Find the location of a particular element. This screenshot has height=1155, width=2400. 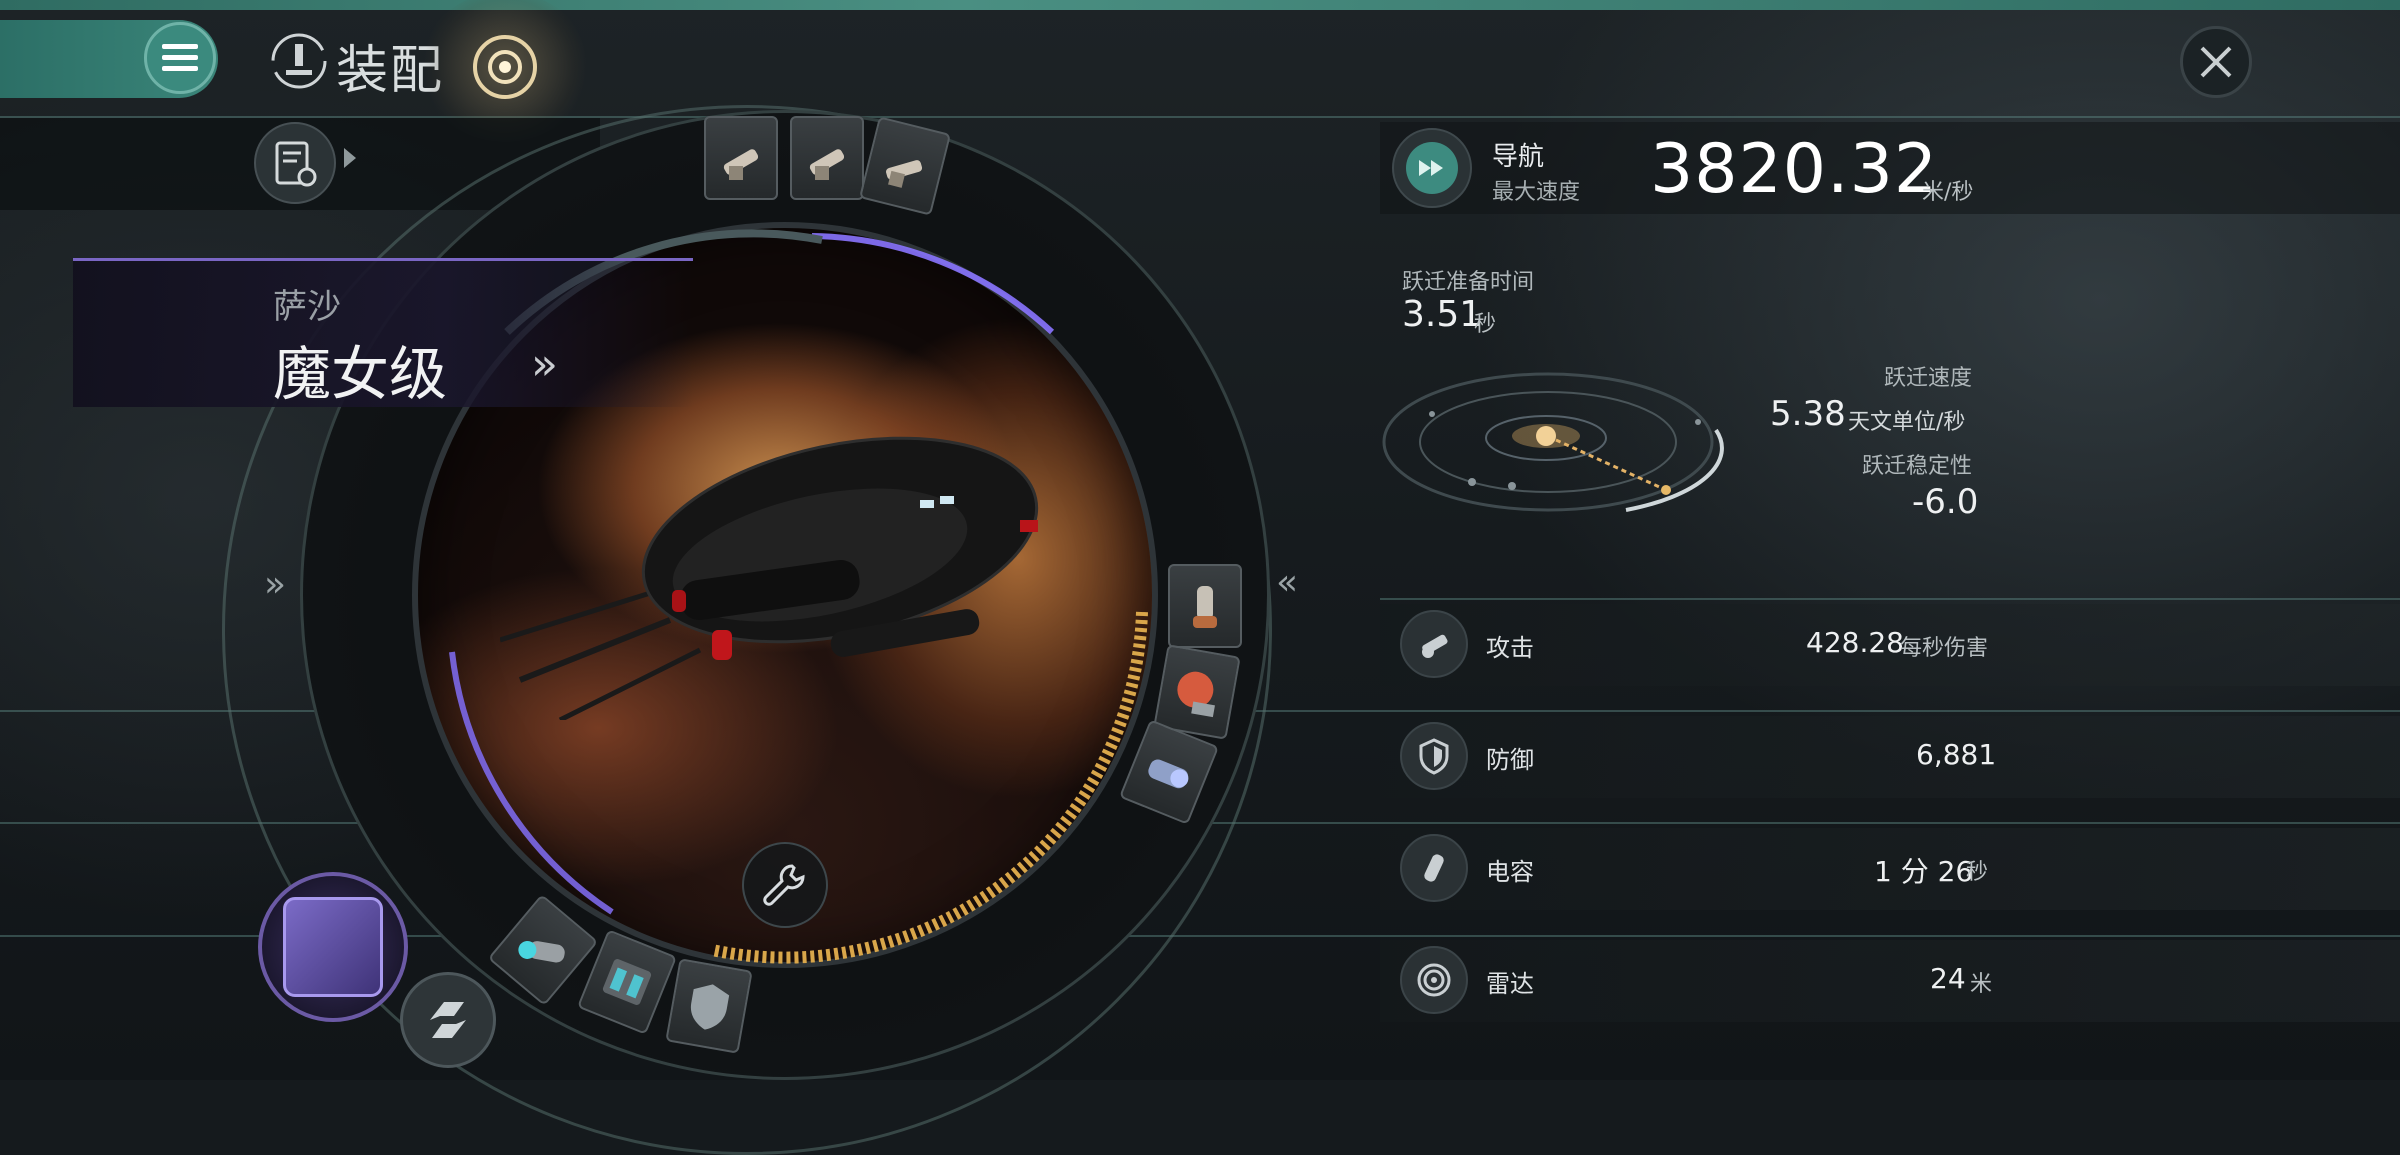

warp-prep-value: 3.51 is located at coordinates (1442, 314).